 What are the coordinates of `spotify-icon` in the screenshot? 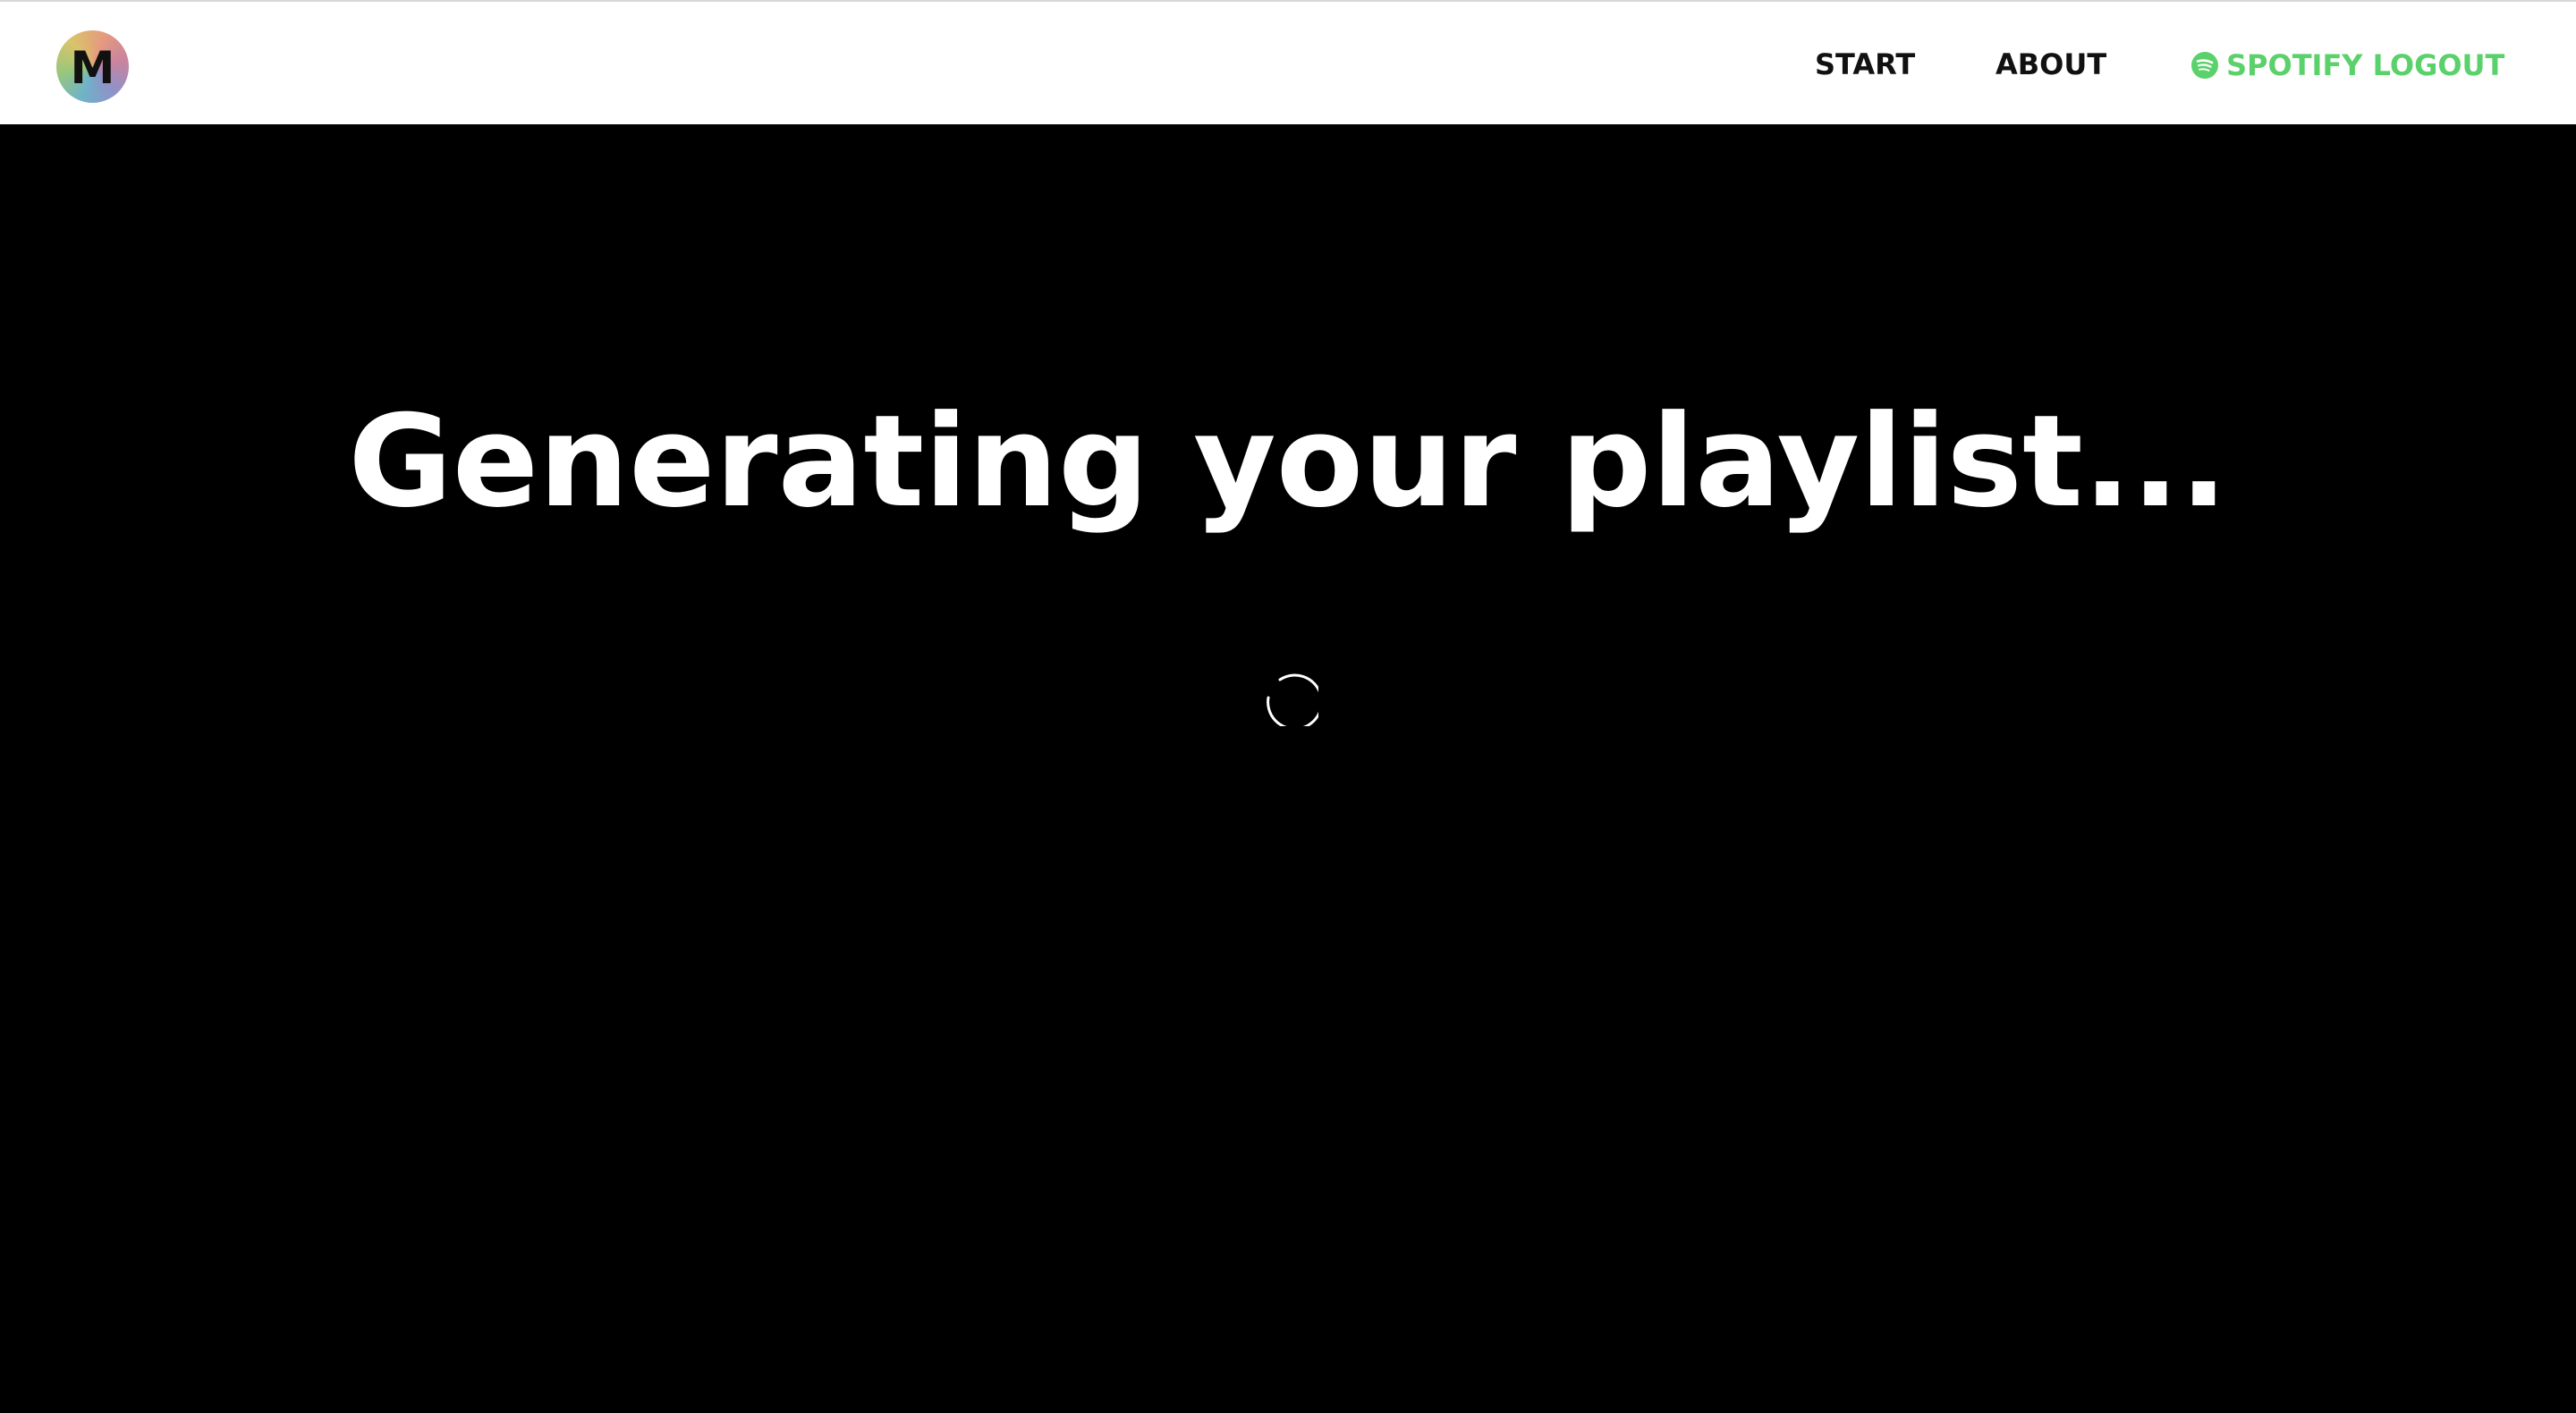 It's located at (2204, 65).